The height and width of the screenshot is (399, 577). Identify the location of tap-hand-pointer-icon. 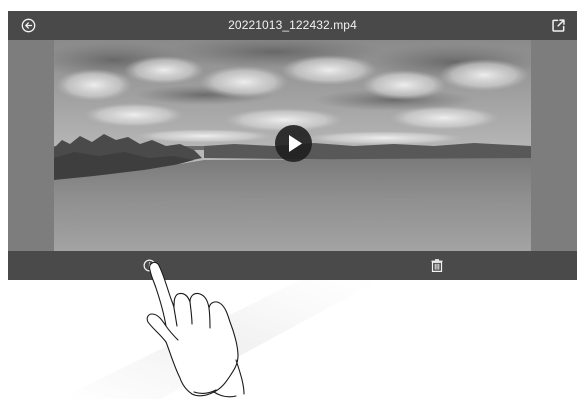
(195, 329).